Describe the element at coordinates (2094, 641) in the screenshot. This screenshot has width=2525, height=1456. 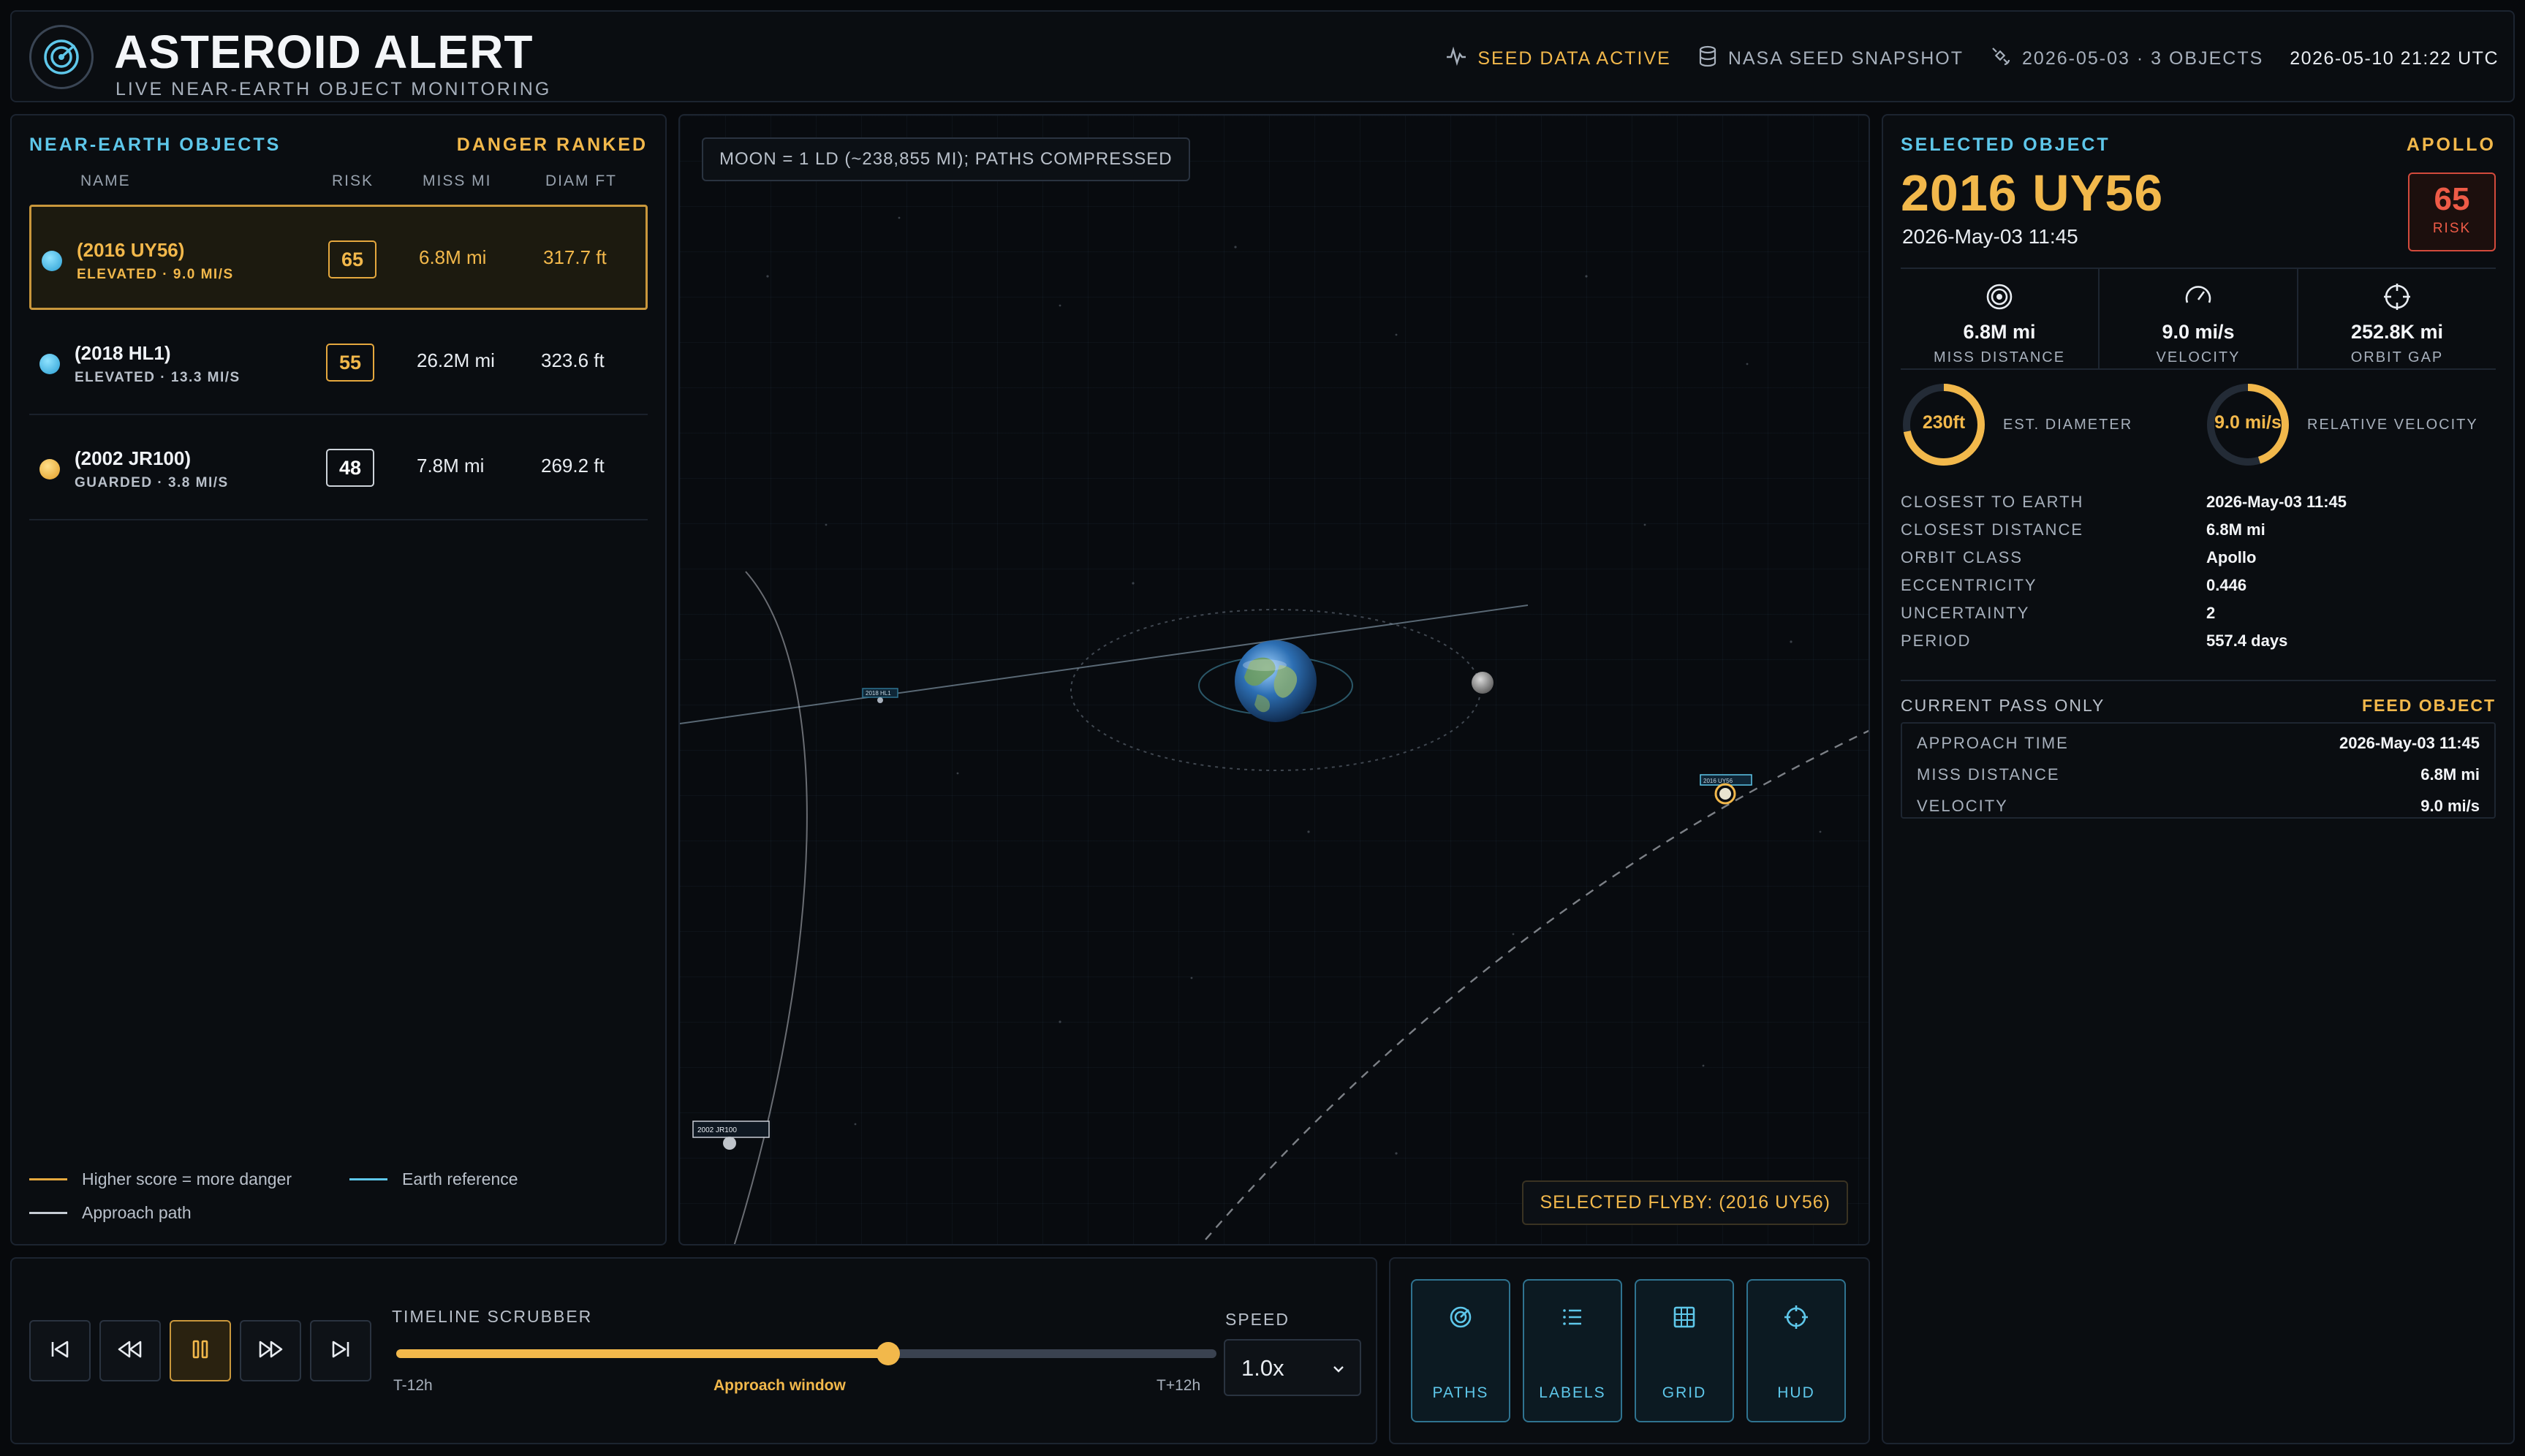
I see `detail-row: PERIOD 557.4 days` at that location.